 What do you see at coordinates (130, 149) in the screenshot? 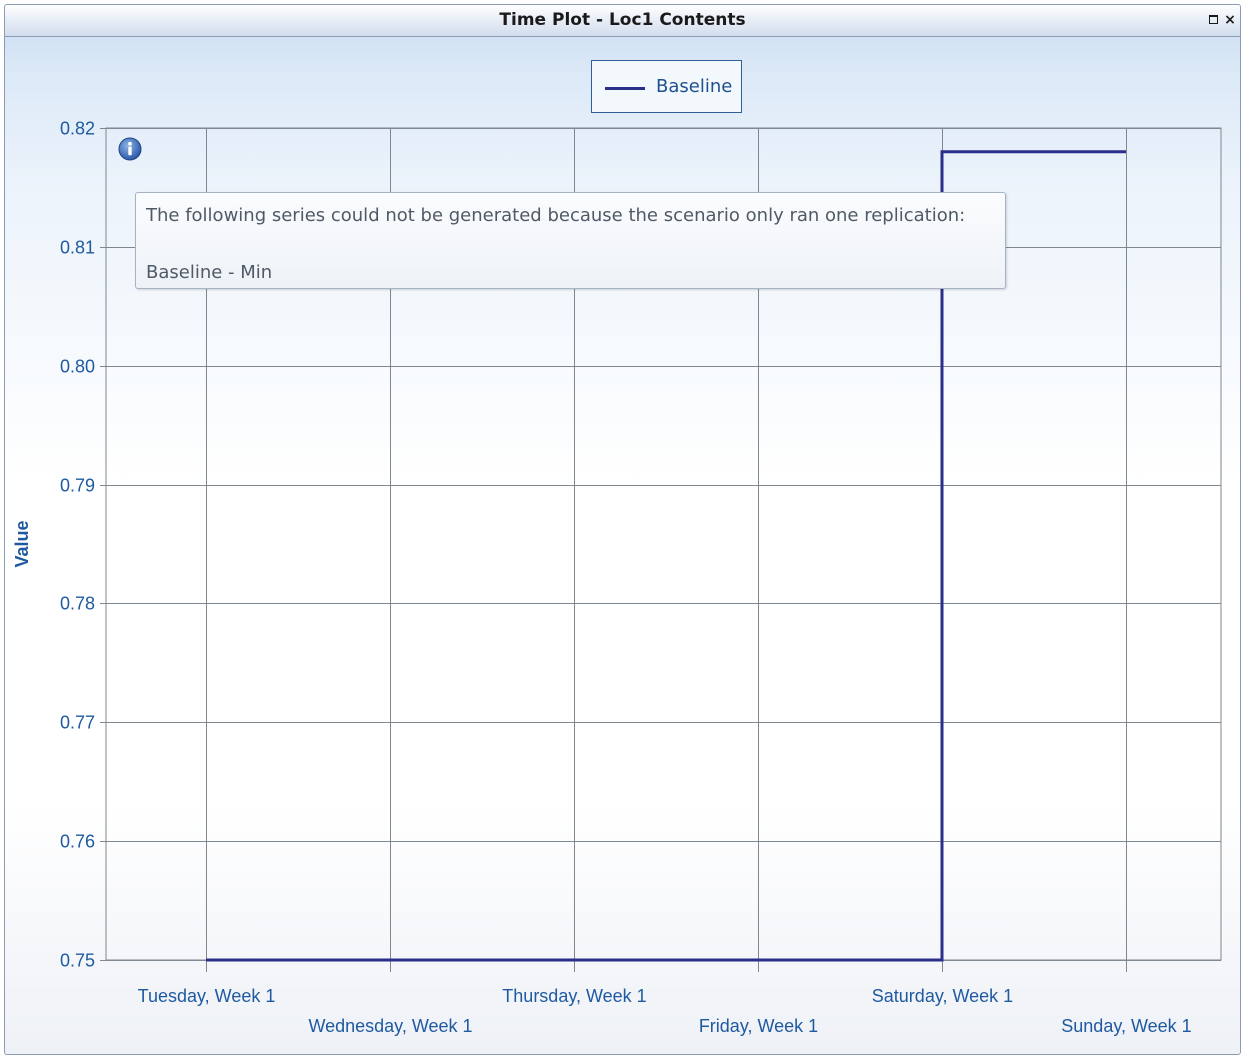
I see `info-icon` at bounding box center [130, 149].